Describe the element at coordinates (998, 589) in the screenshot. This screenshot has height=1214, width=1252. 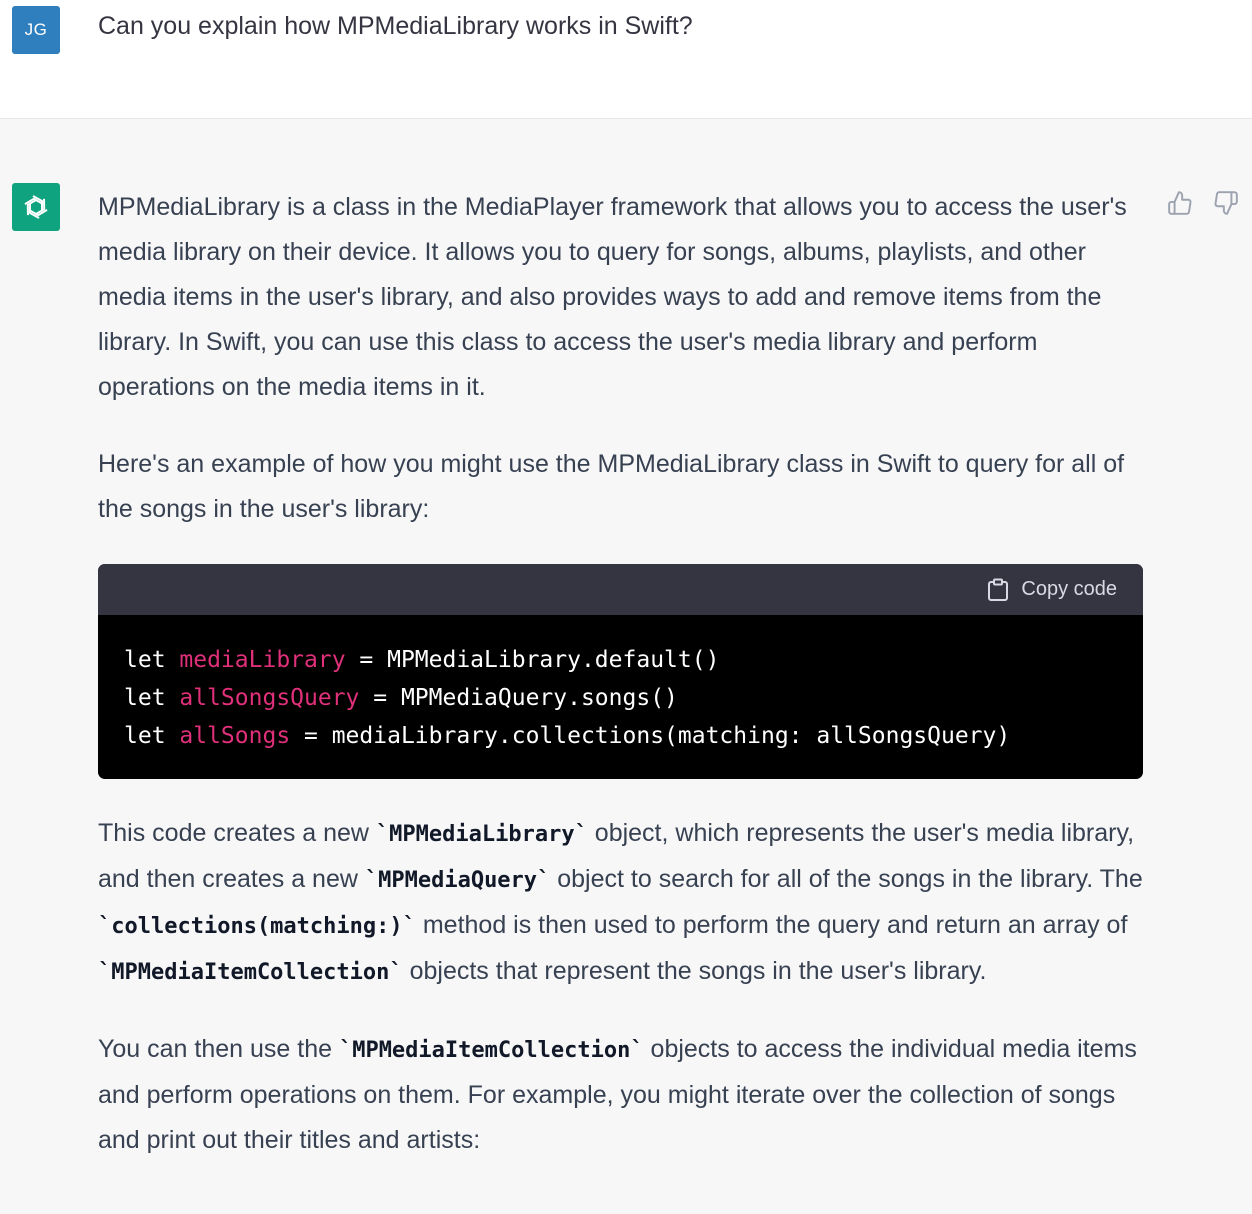
I see `clipboard-icon` at that location.